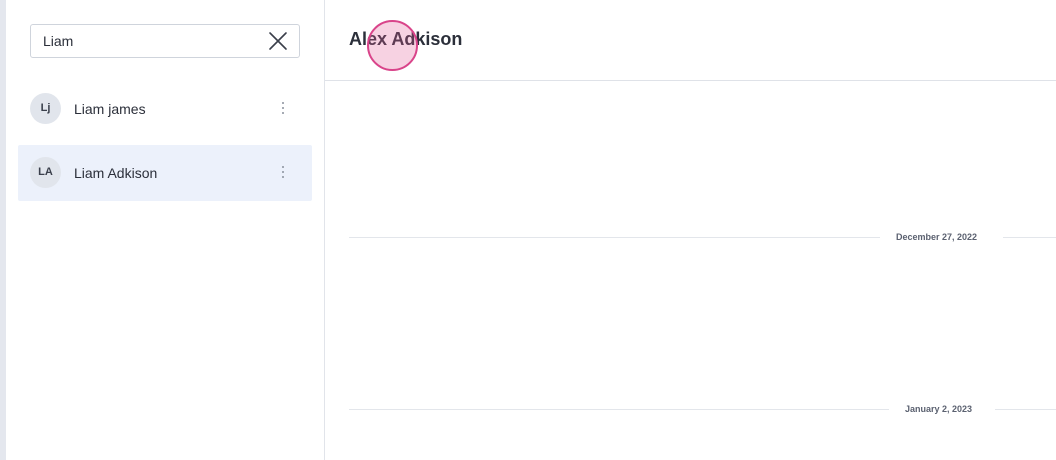 This screenshot has height=460, width=1056. I want to click on contact-item-liam-james: Lj Liam james, so click(165, 109).